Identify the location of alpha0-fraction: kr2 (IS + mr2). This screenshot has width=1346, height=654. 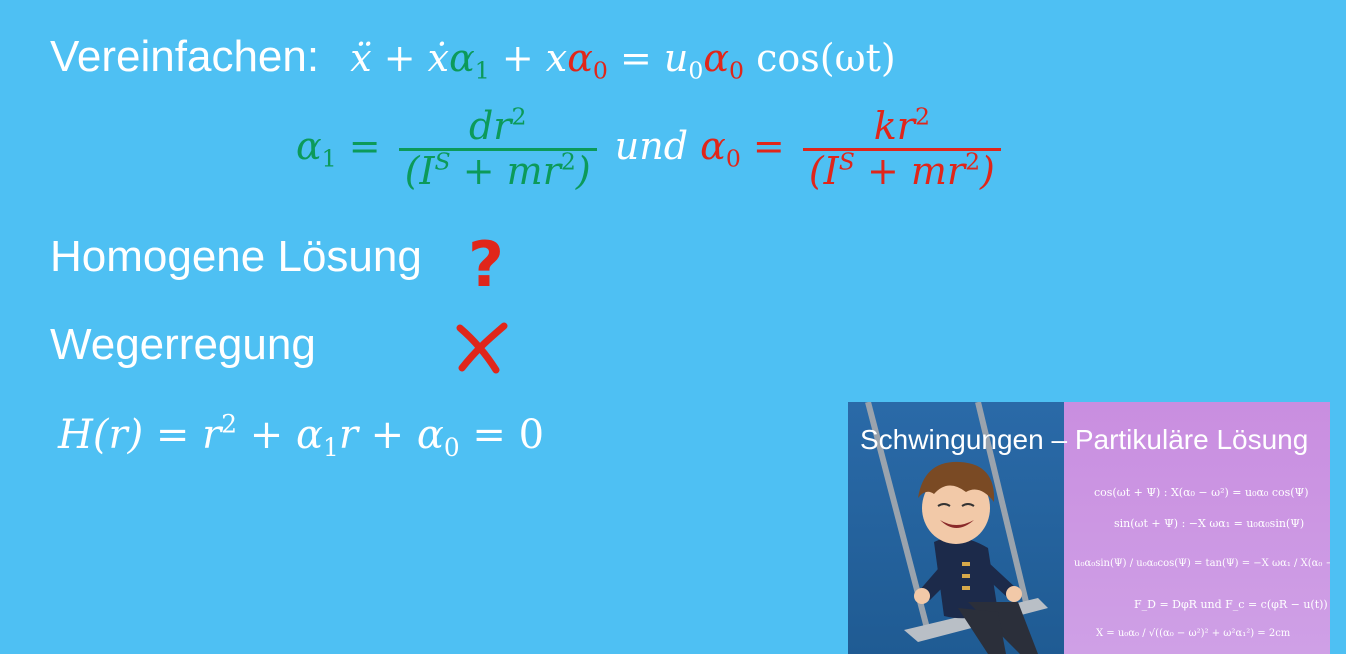
(901, 149).